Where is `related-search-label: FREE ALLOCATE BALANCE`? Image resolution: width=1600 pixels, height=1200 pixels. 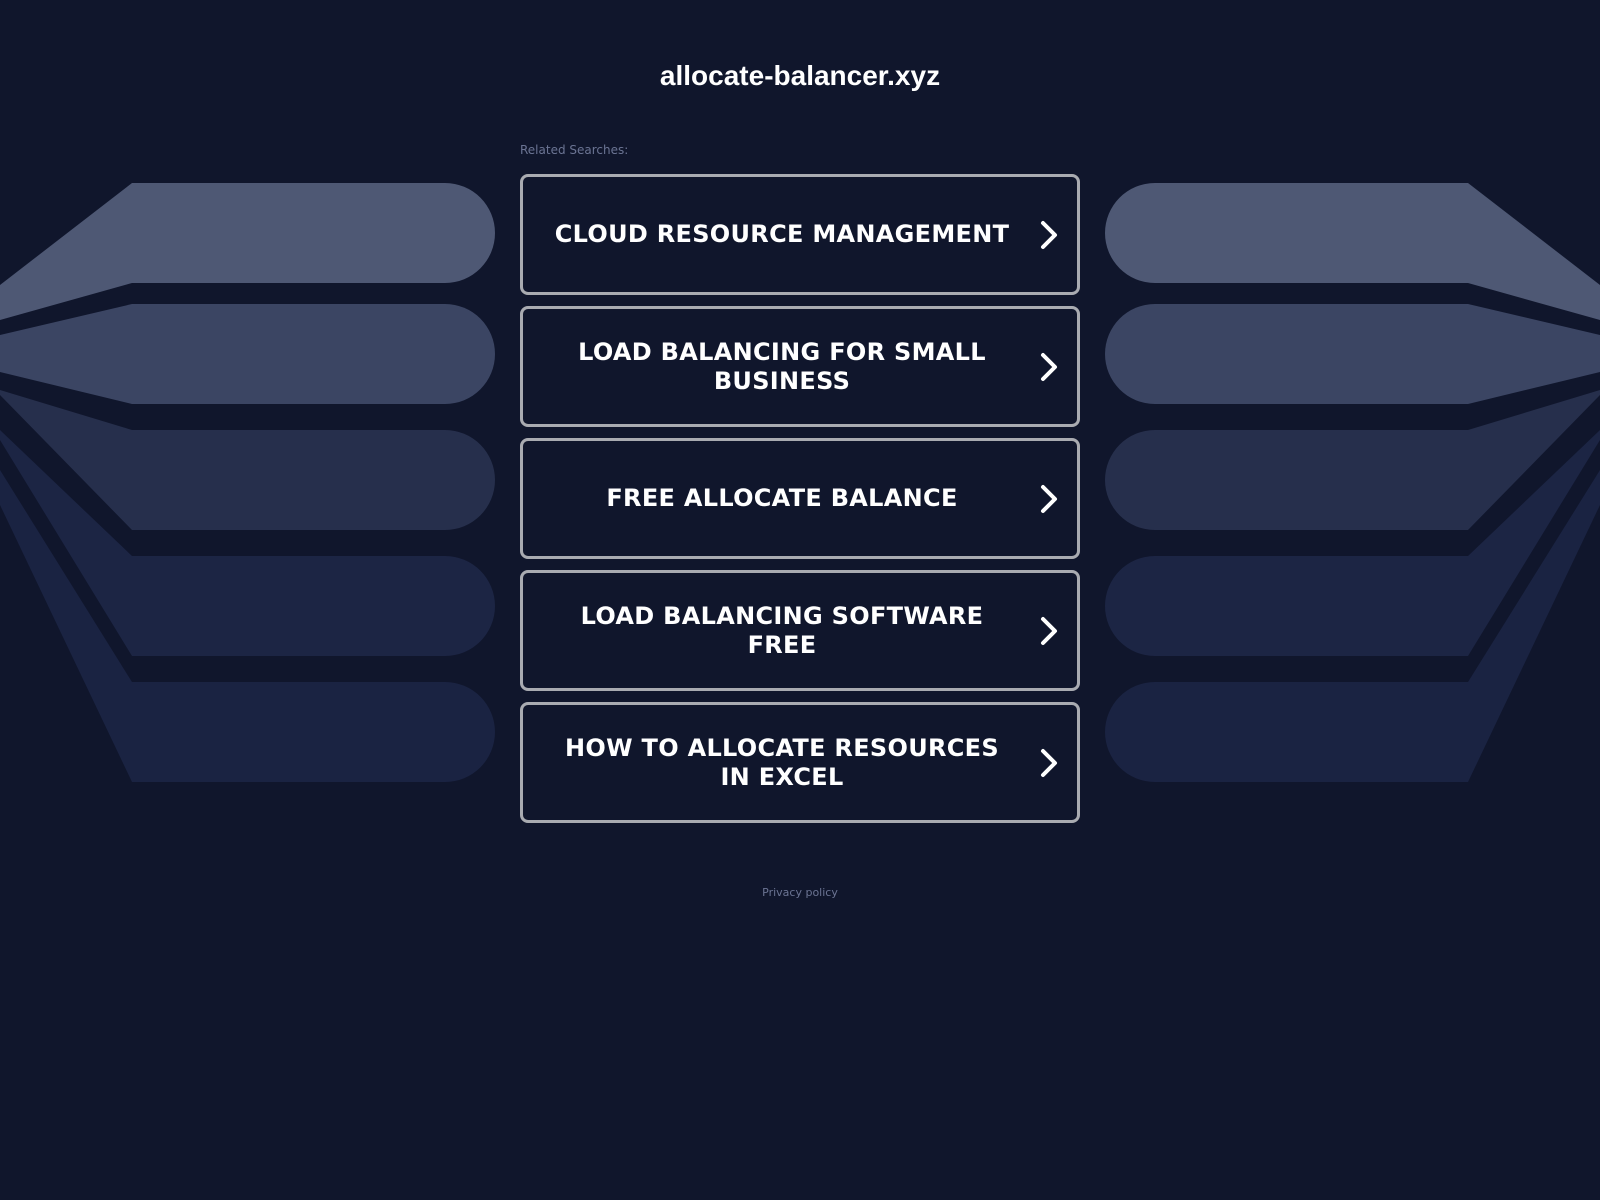
related-search-label: FREE ALLOCATE BALANCE is located at coordinates (782, 498).